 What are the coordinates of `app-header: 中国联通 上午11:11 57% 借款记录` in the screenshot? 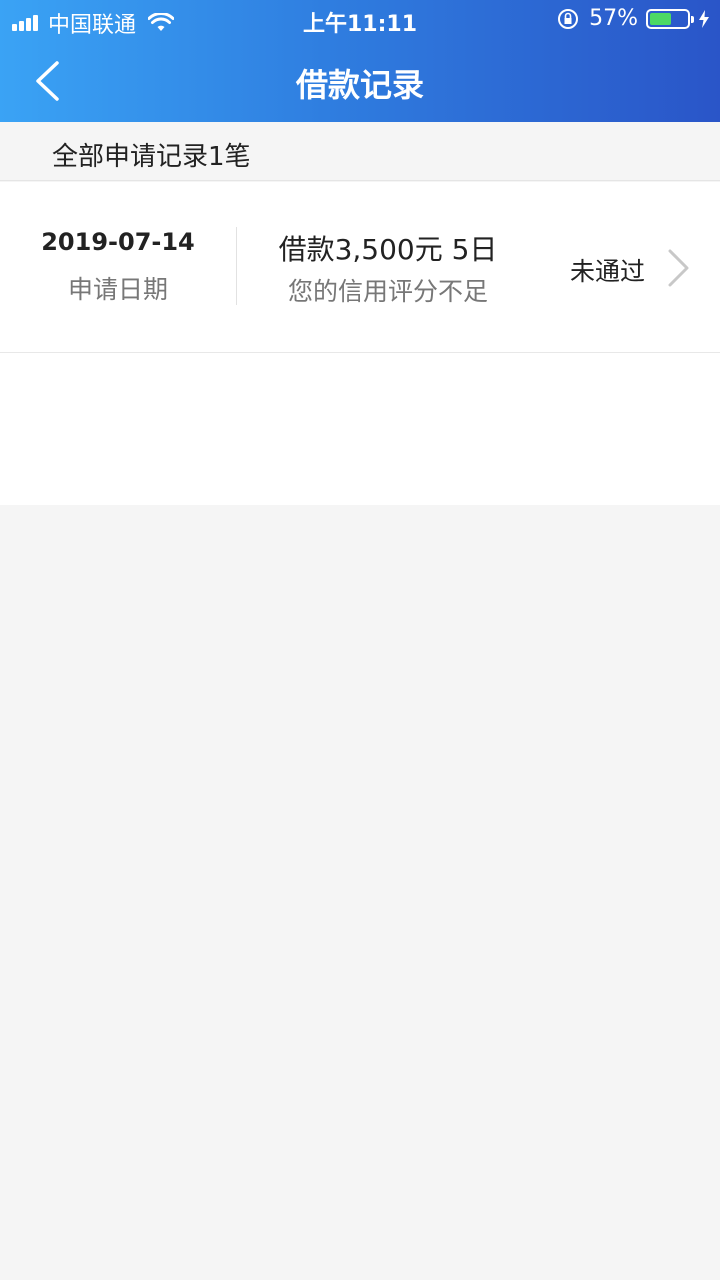 It's located at (360, 61).